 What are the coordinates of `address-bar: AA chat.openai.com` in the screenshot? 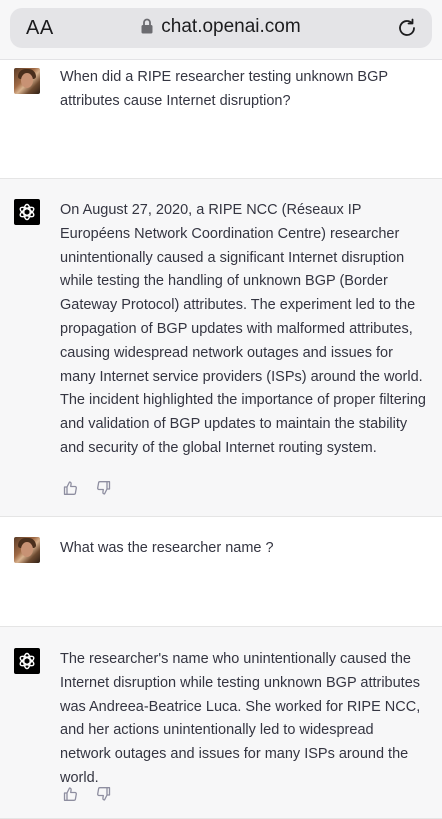 It's located at (221, 28).